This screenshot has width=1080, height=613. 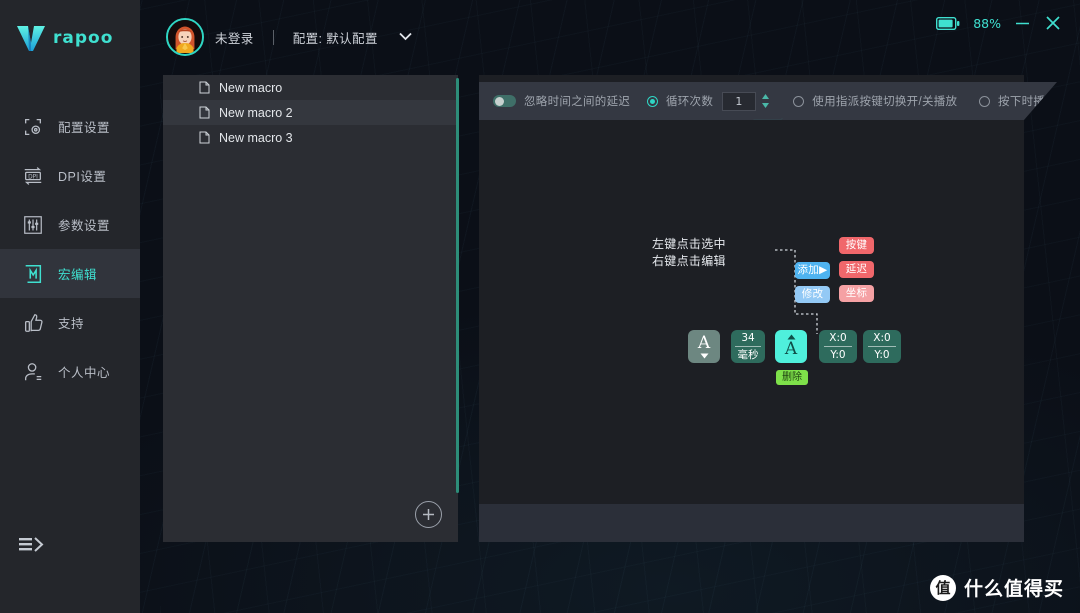 I want to click on close-icon, so click(x=1053, y=23).